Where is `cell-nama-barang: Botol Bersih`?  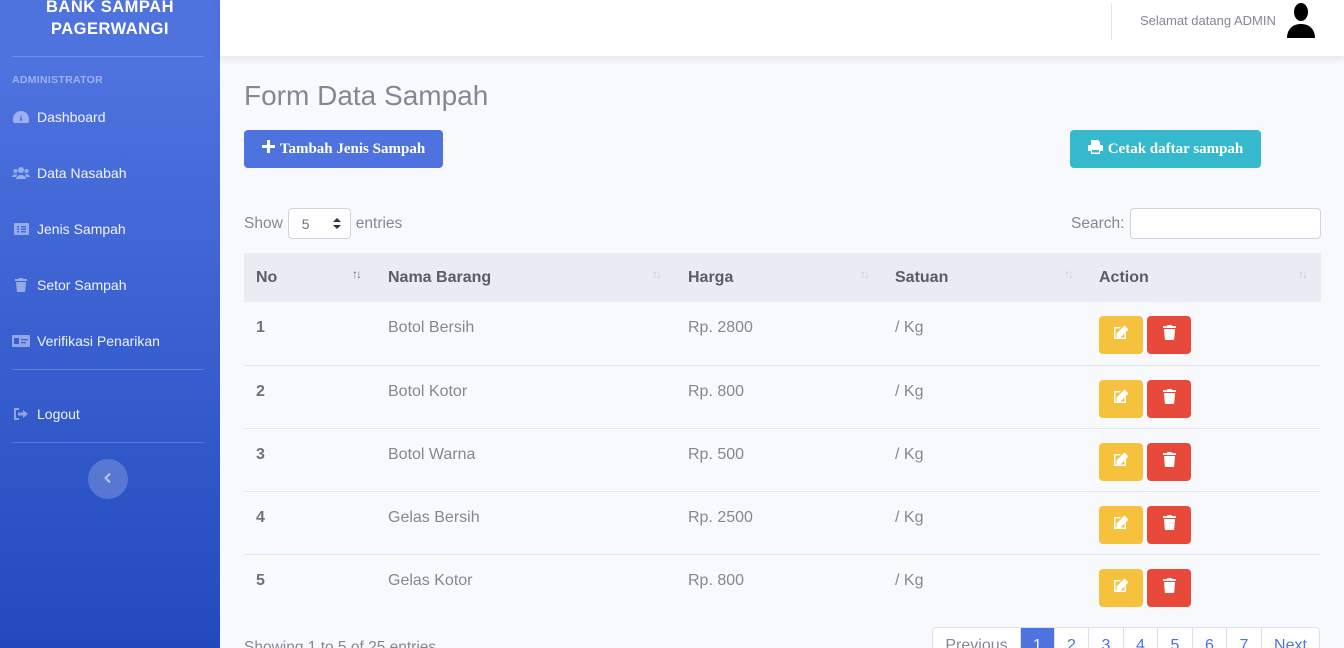 cell-nama-barang: Botol Bersih is located at coordinates (431, 327).